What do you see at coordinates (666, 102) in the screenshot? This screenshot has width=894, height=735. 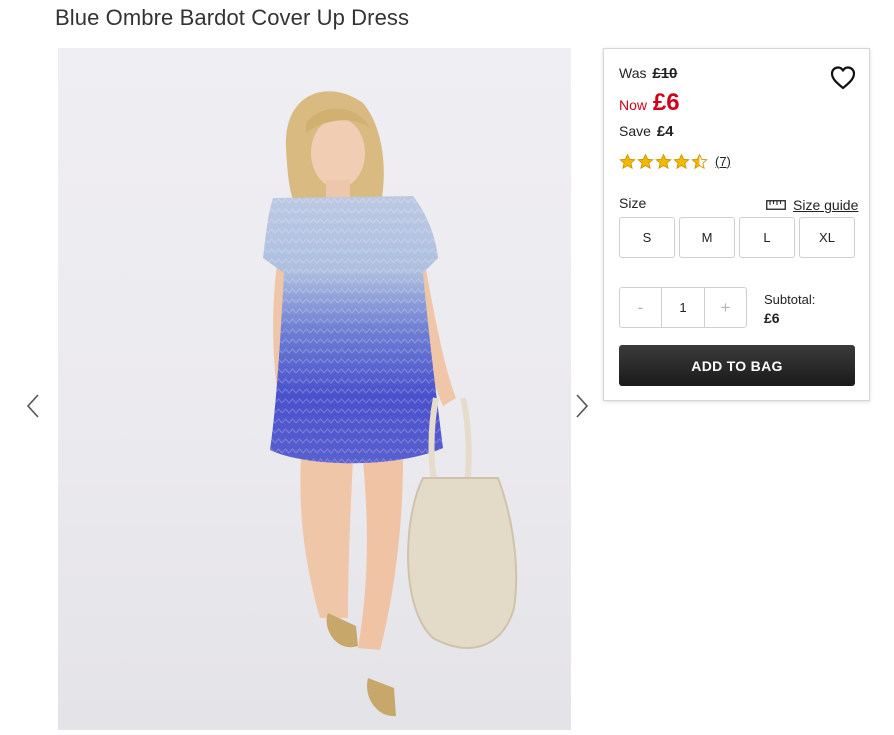 I see `now-price: £6` at bounding box center [666, 102].